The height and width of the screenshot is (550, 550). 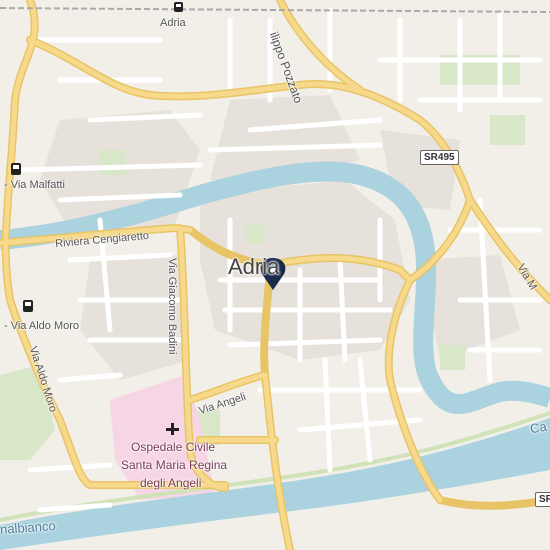 I want to click on street-label-badini: Via Giacomo Badini, so click(x=172, y=306).